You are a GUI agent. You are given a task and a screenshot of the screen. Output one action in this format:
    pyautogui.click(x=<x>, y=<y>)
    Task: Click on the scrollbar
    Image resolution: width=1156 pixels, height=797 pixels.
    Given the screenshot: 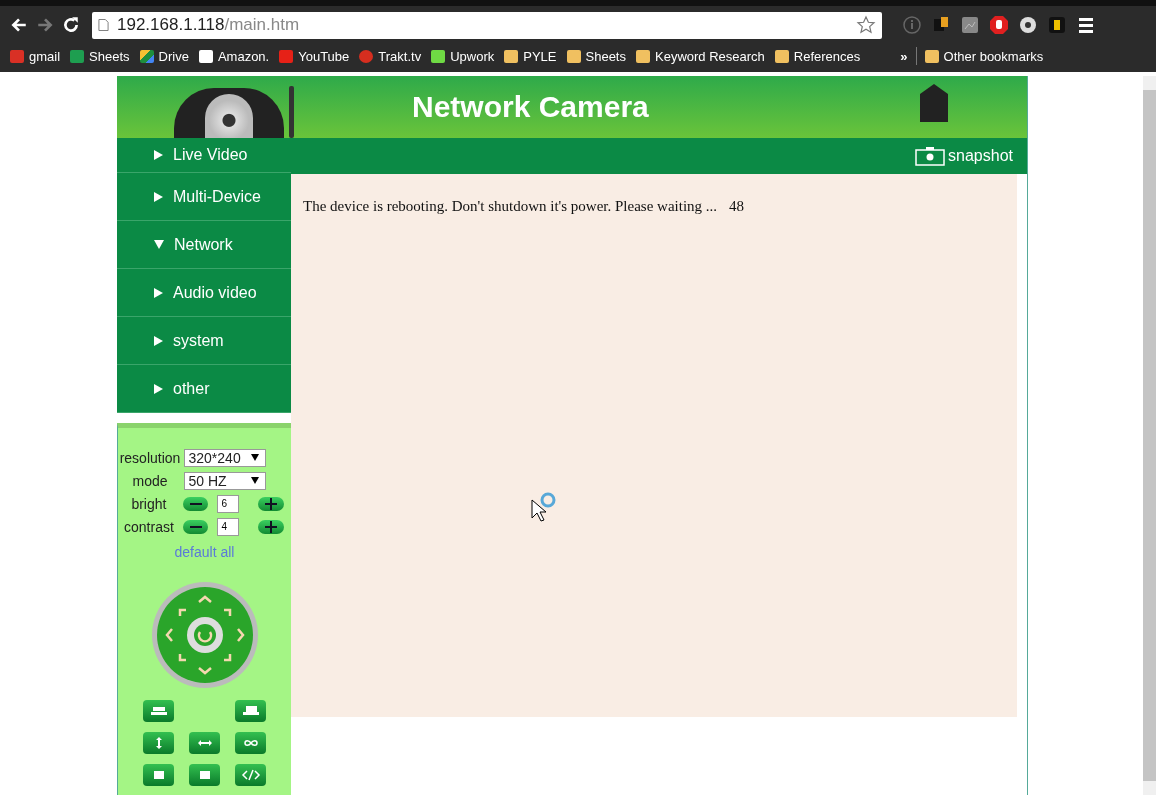 What is the action you would take?
    pyautogui.click(x=1149, y=435)
    